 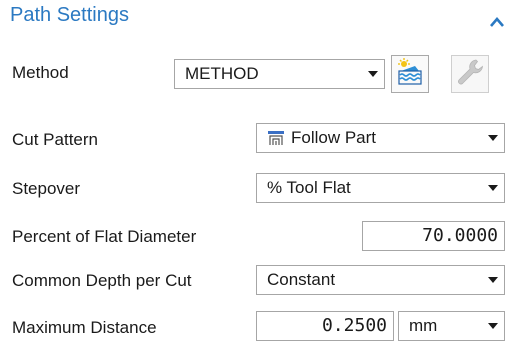 I want to click on cut-pattern-dropdown: Follow Part, so click(x=380, y=138).